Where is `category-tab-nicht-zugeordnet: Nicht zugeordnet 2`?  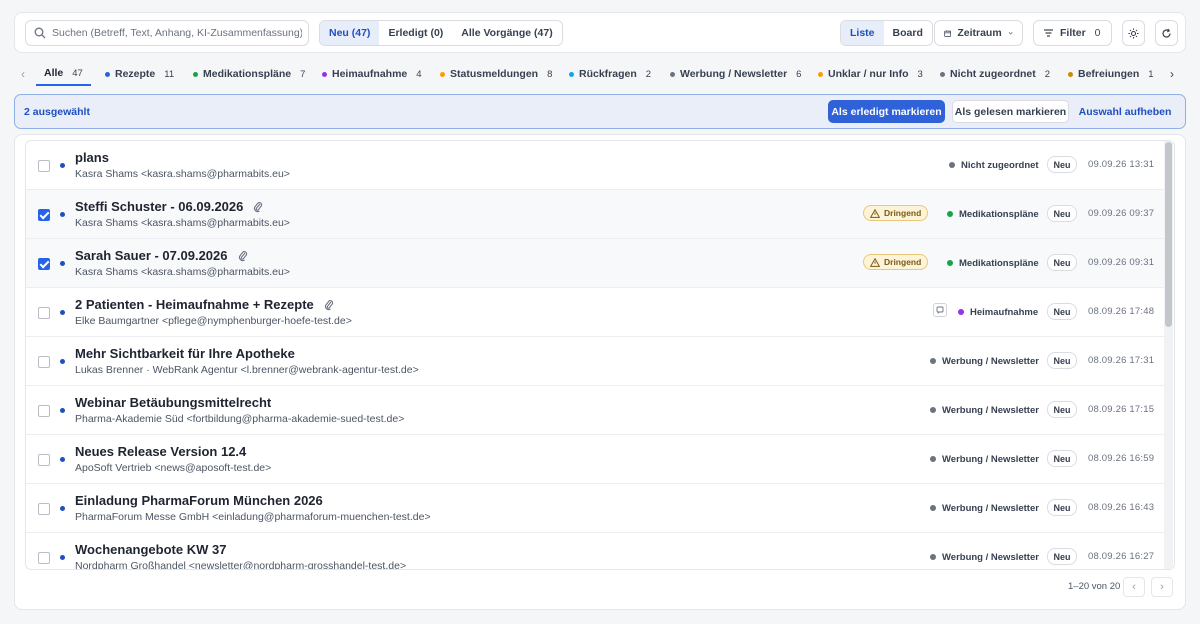 category-tab-nicht-zugeordnet: Nicht zugeordnet 2 is located at coordinates (995, 74).